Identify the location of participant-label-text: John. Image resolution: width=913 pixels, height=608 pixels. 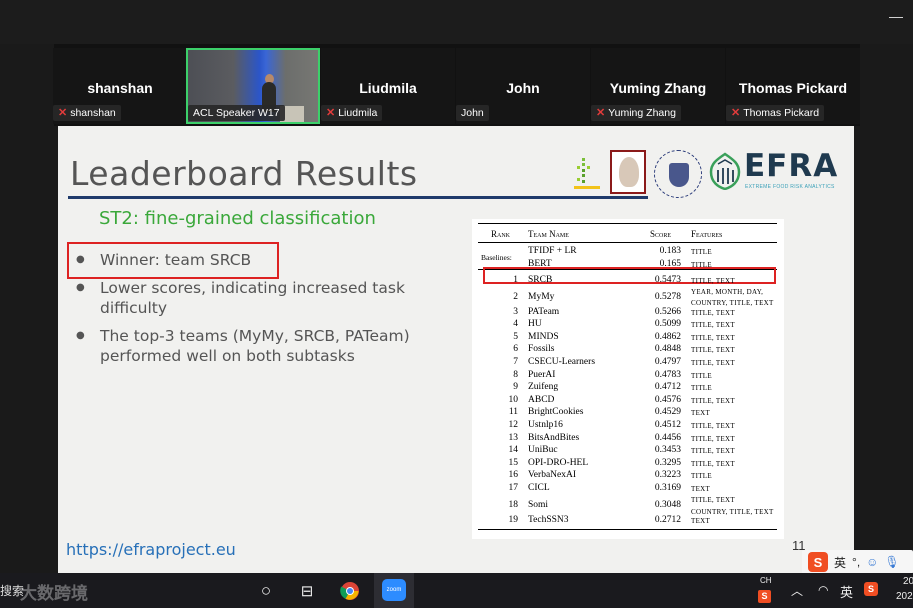
(472, 113).